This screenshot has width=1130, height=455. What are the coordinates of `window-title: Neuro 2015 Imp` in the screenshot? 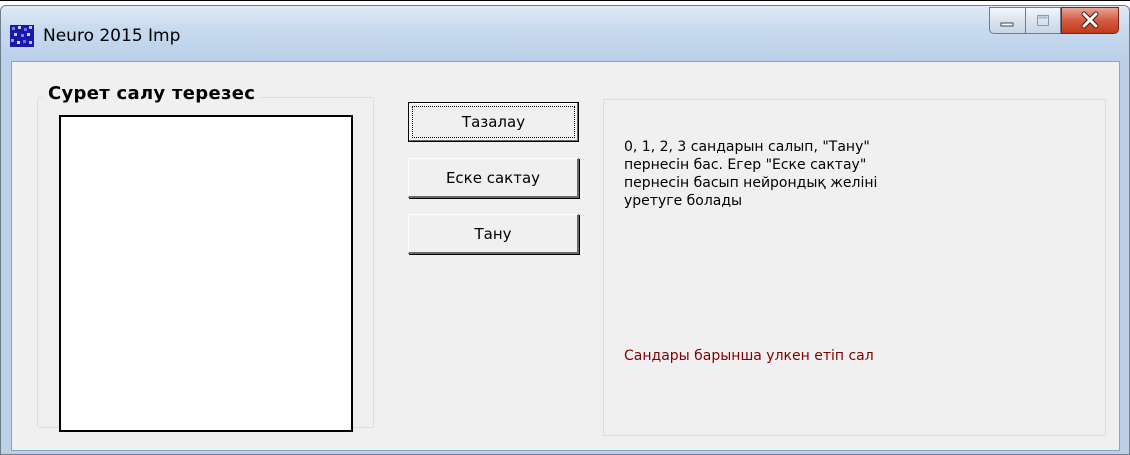 It's located at (112, 36).